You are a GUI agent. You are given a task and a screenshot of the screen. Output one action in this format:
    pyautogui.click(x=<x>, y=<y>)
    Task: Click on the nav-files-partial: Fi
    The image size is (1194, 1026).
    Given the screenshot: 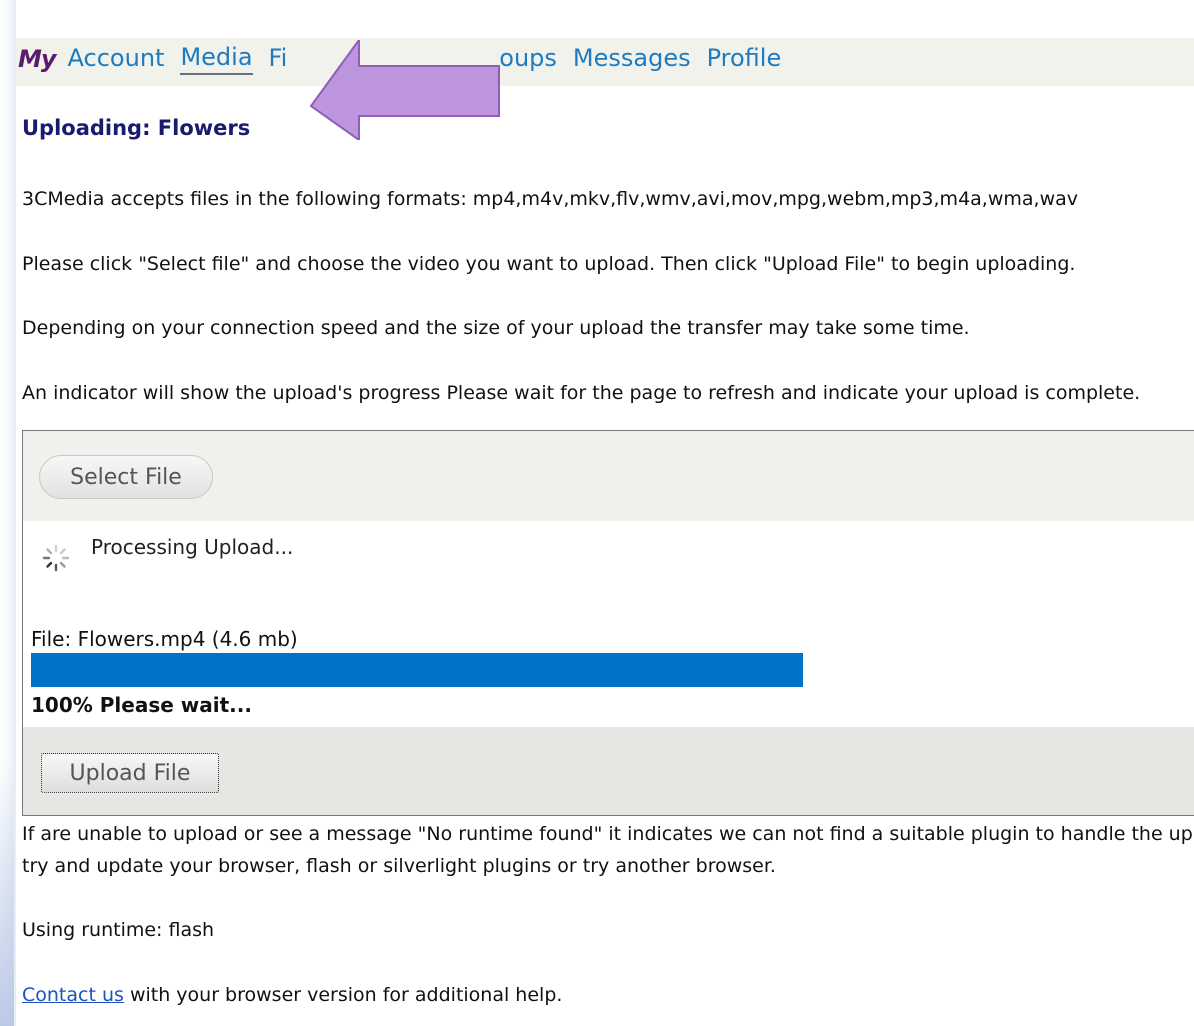 What is the action you would take?
    pyautogui.click(x=278, y=59)
    